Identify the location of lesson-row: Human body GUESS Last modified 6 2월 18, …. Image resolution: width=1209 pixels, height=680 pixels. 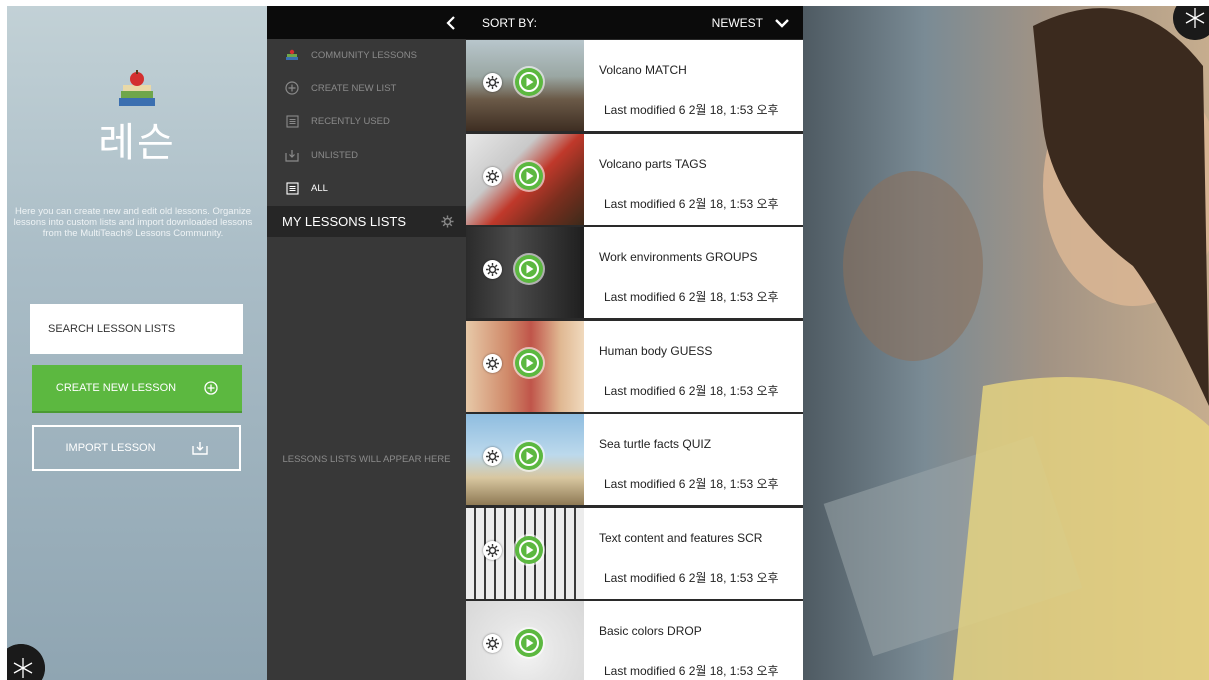
(634, 366).